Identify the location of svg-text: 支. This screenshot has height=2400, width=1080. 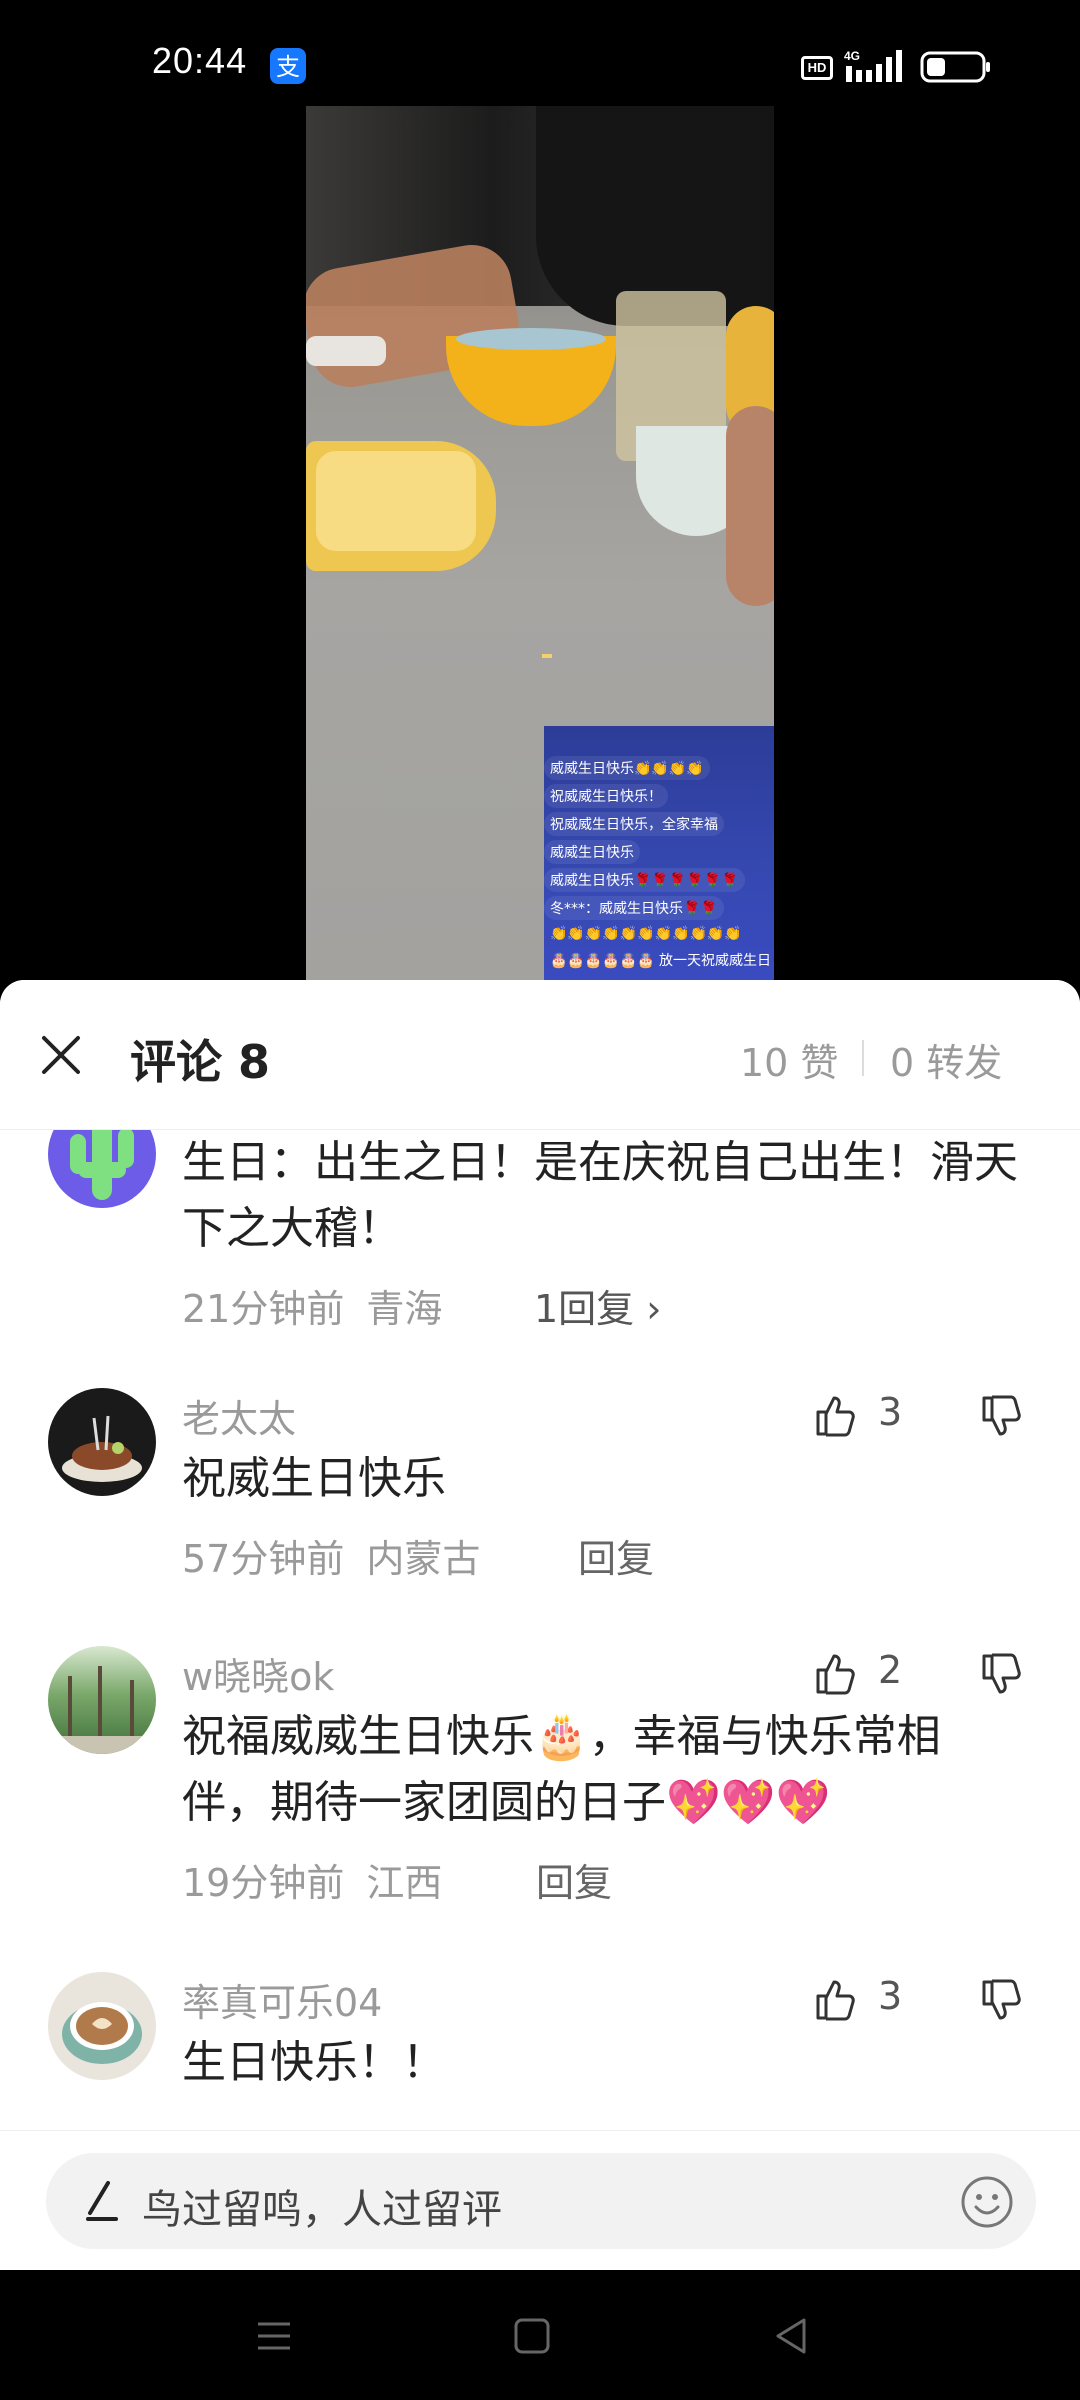
(288, 67).